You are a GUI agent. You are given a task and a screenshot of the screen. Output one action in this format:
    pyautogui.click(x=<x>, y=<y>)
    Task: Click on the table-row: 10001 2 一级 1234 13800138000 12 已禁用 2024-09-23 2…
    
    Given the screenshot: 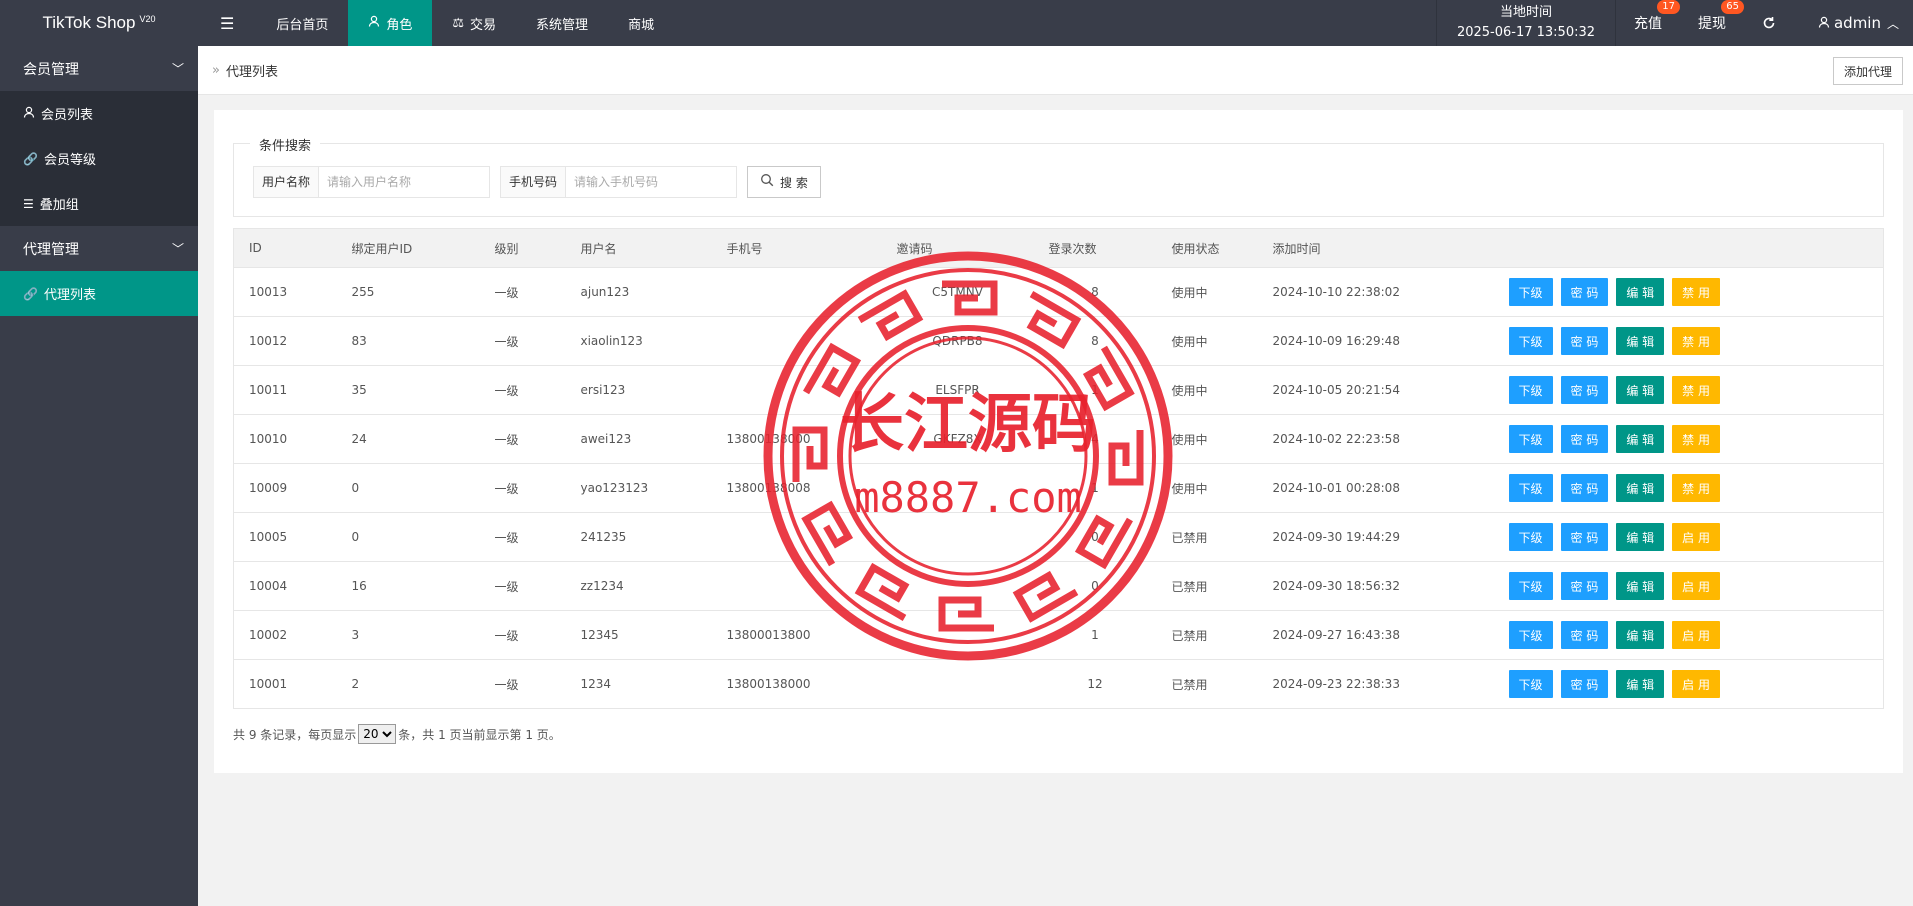 What is the action you would take?
    pyautogui.click(x=1058, y=684)
    